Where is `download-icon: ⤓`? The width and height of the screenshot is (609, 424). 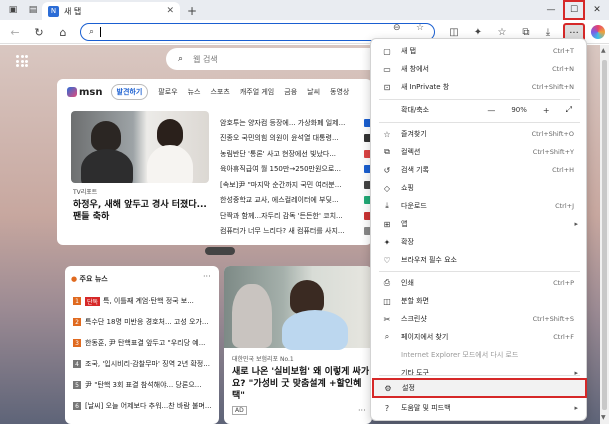 download-icon: ⤓ is located at coordinates (387, 205).